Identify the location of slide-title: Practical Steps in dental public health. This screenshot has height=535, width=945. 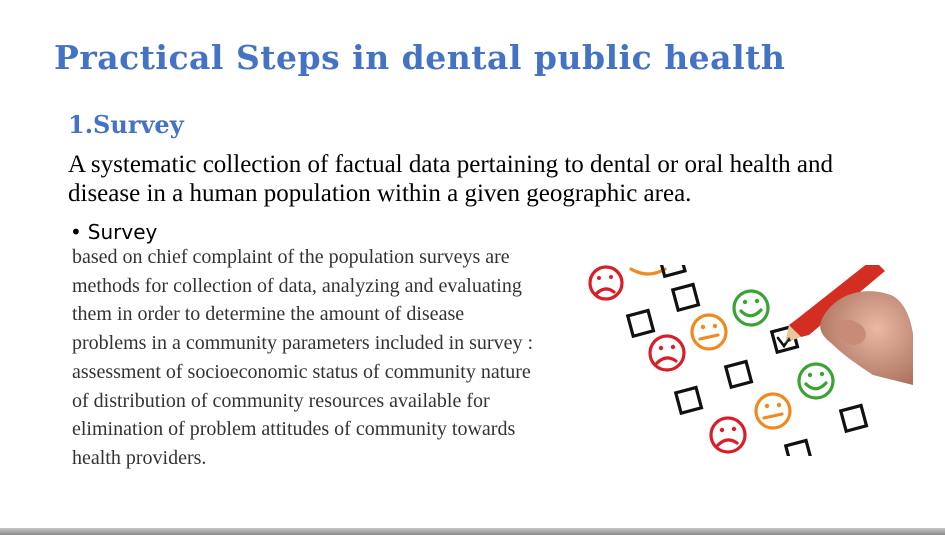
(420, 57).